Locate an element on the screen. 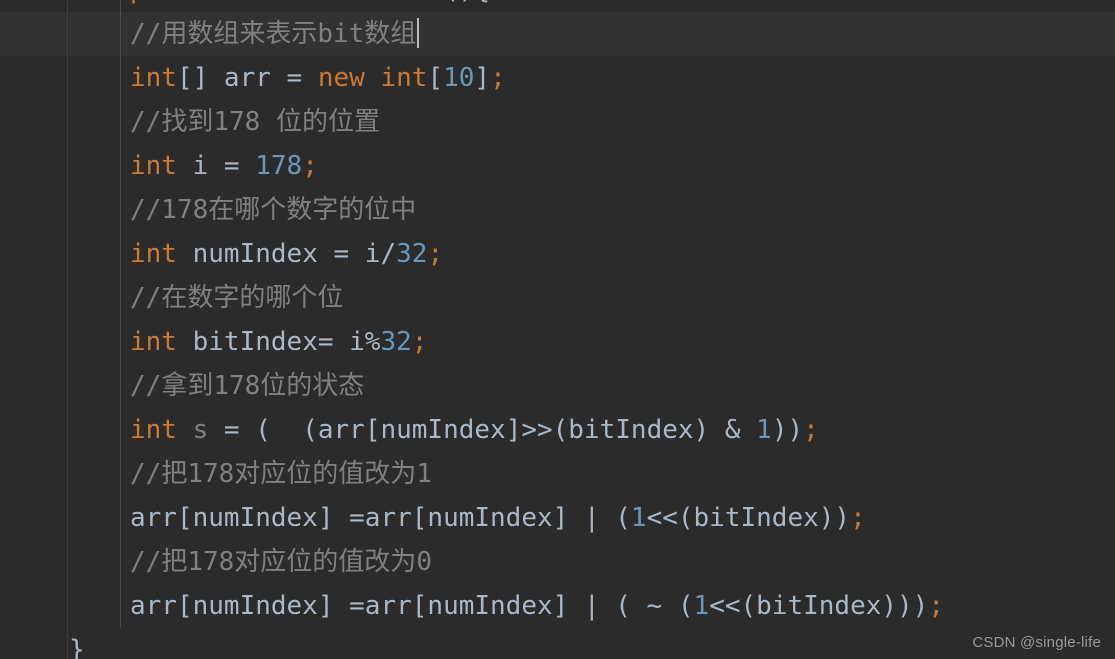  code-token: [] arr = is located at coordinates (247, 78).